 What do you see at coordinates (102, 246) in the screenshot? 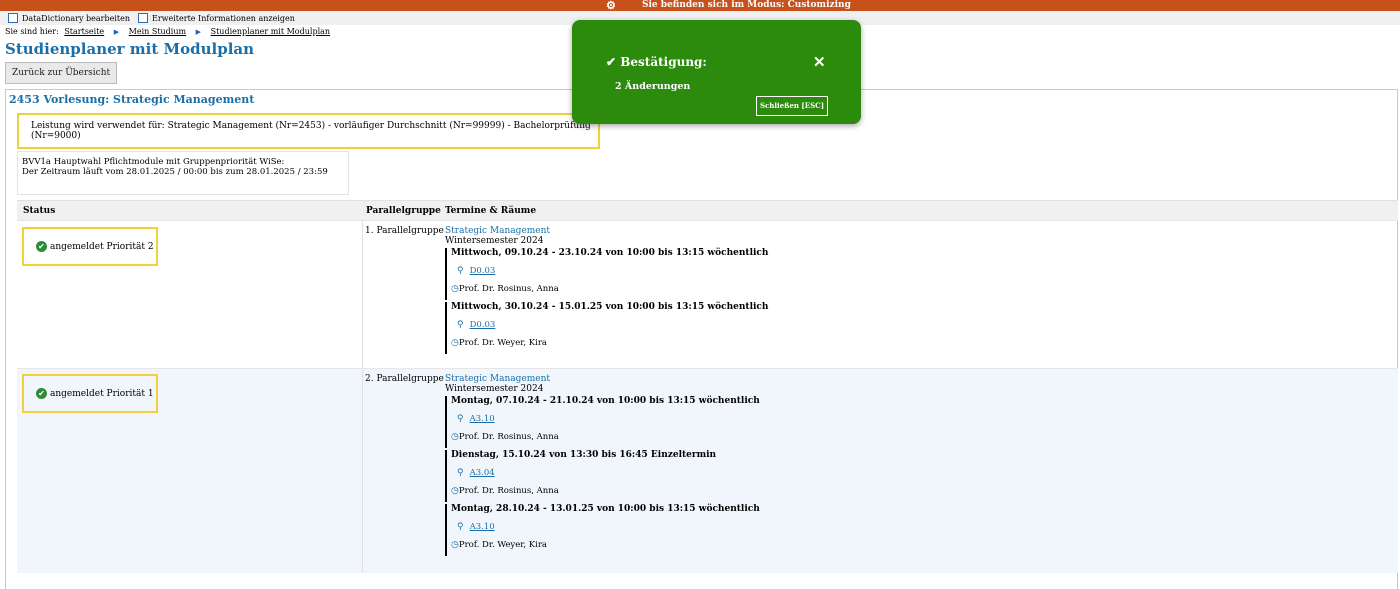
I see `status-text: angemeldet Priorität 2` at bounding box center [102, 246].